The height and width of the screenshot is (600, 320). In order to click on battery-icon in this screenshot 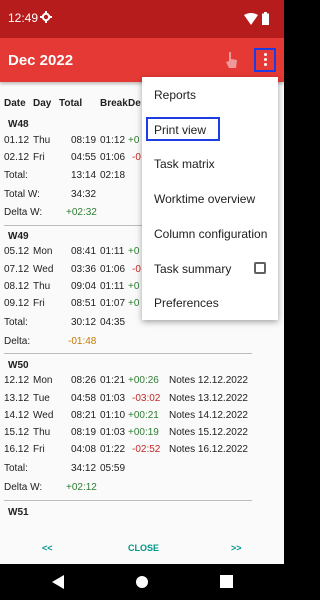, I will do `click(265, 18)`.